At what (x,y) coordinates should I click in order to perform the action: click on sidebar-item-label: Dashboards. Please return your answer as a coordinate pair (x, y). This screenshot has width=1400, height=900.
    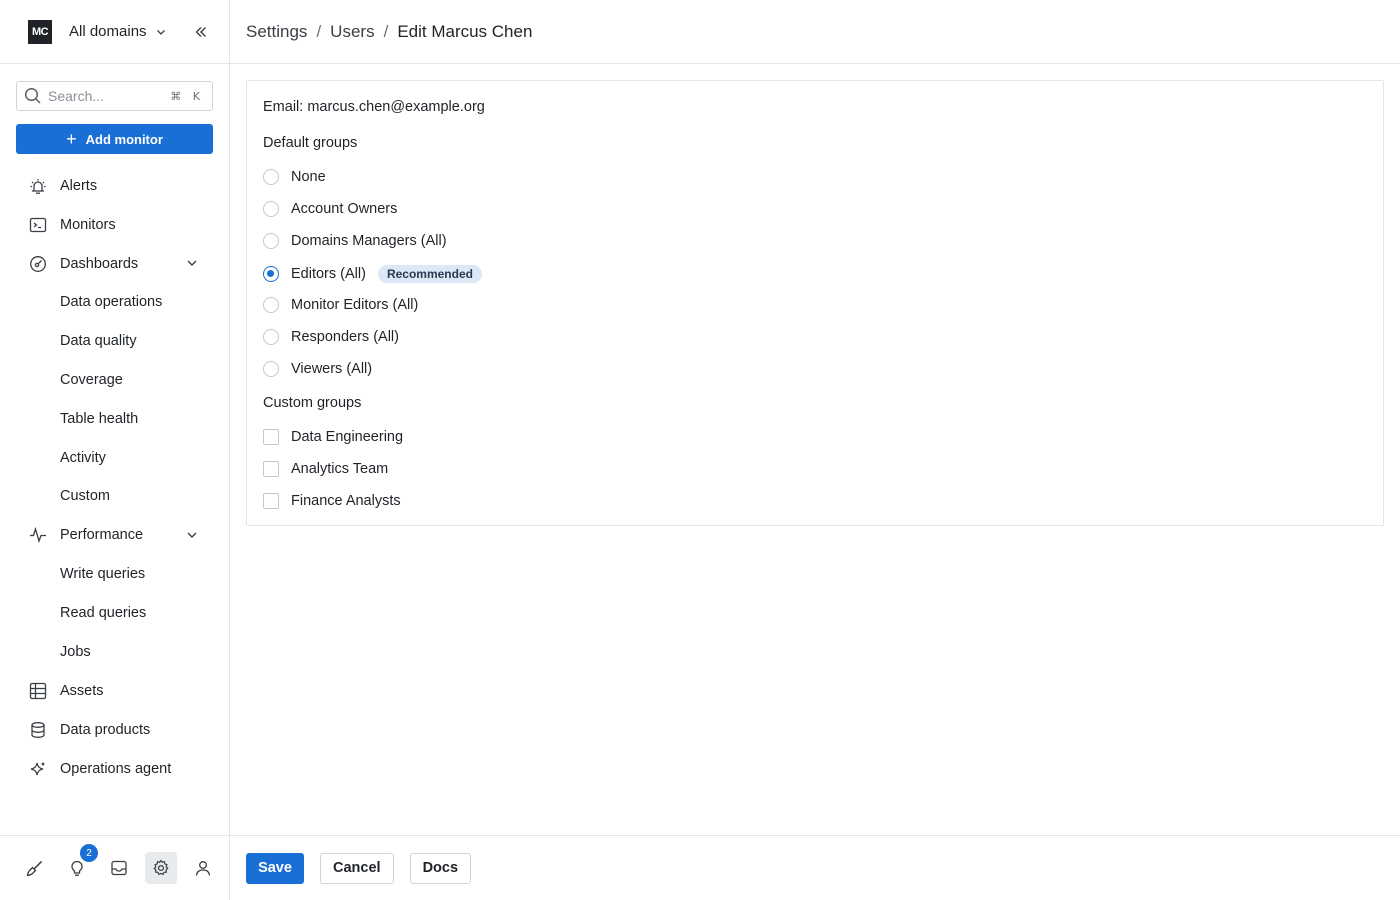
    Looking at the image, I should click on (99, 263).